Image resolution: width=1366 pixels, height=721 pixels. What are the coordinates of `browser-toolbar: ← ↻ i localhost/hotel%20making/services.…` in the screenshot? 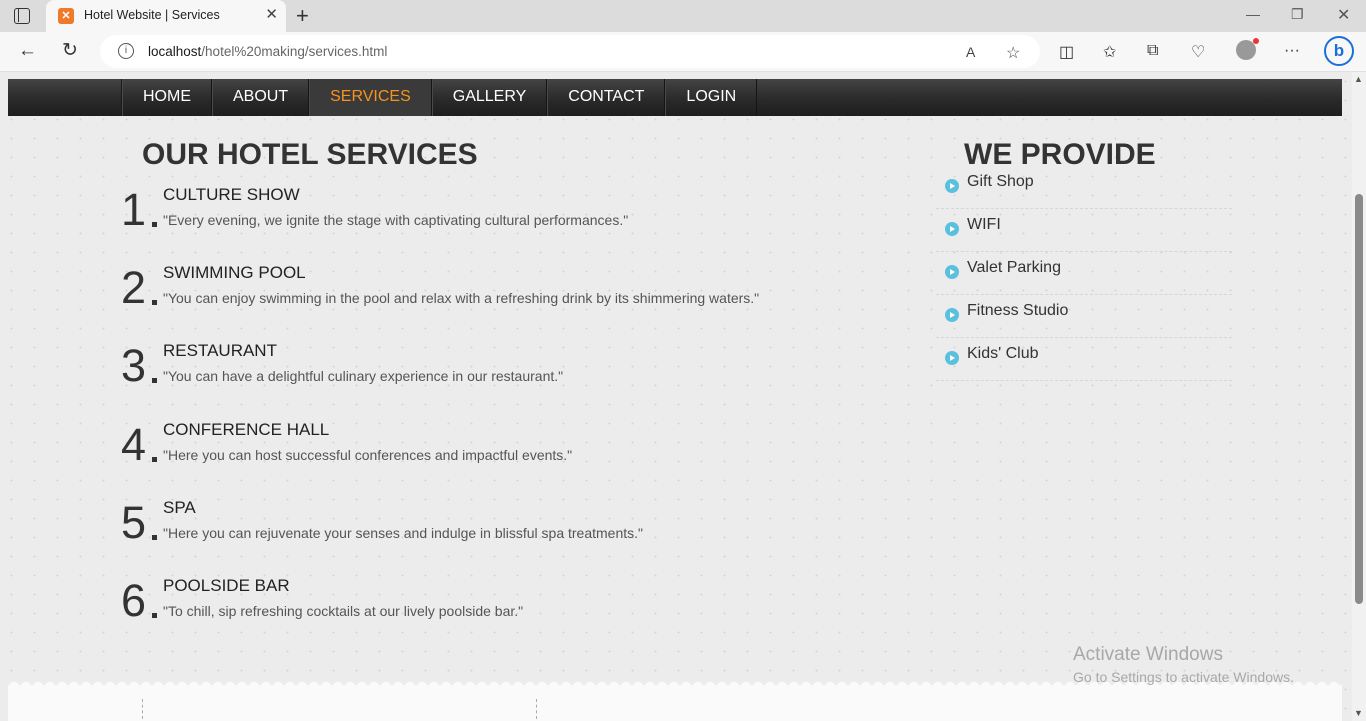 It's located at (683, 52).